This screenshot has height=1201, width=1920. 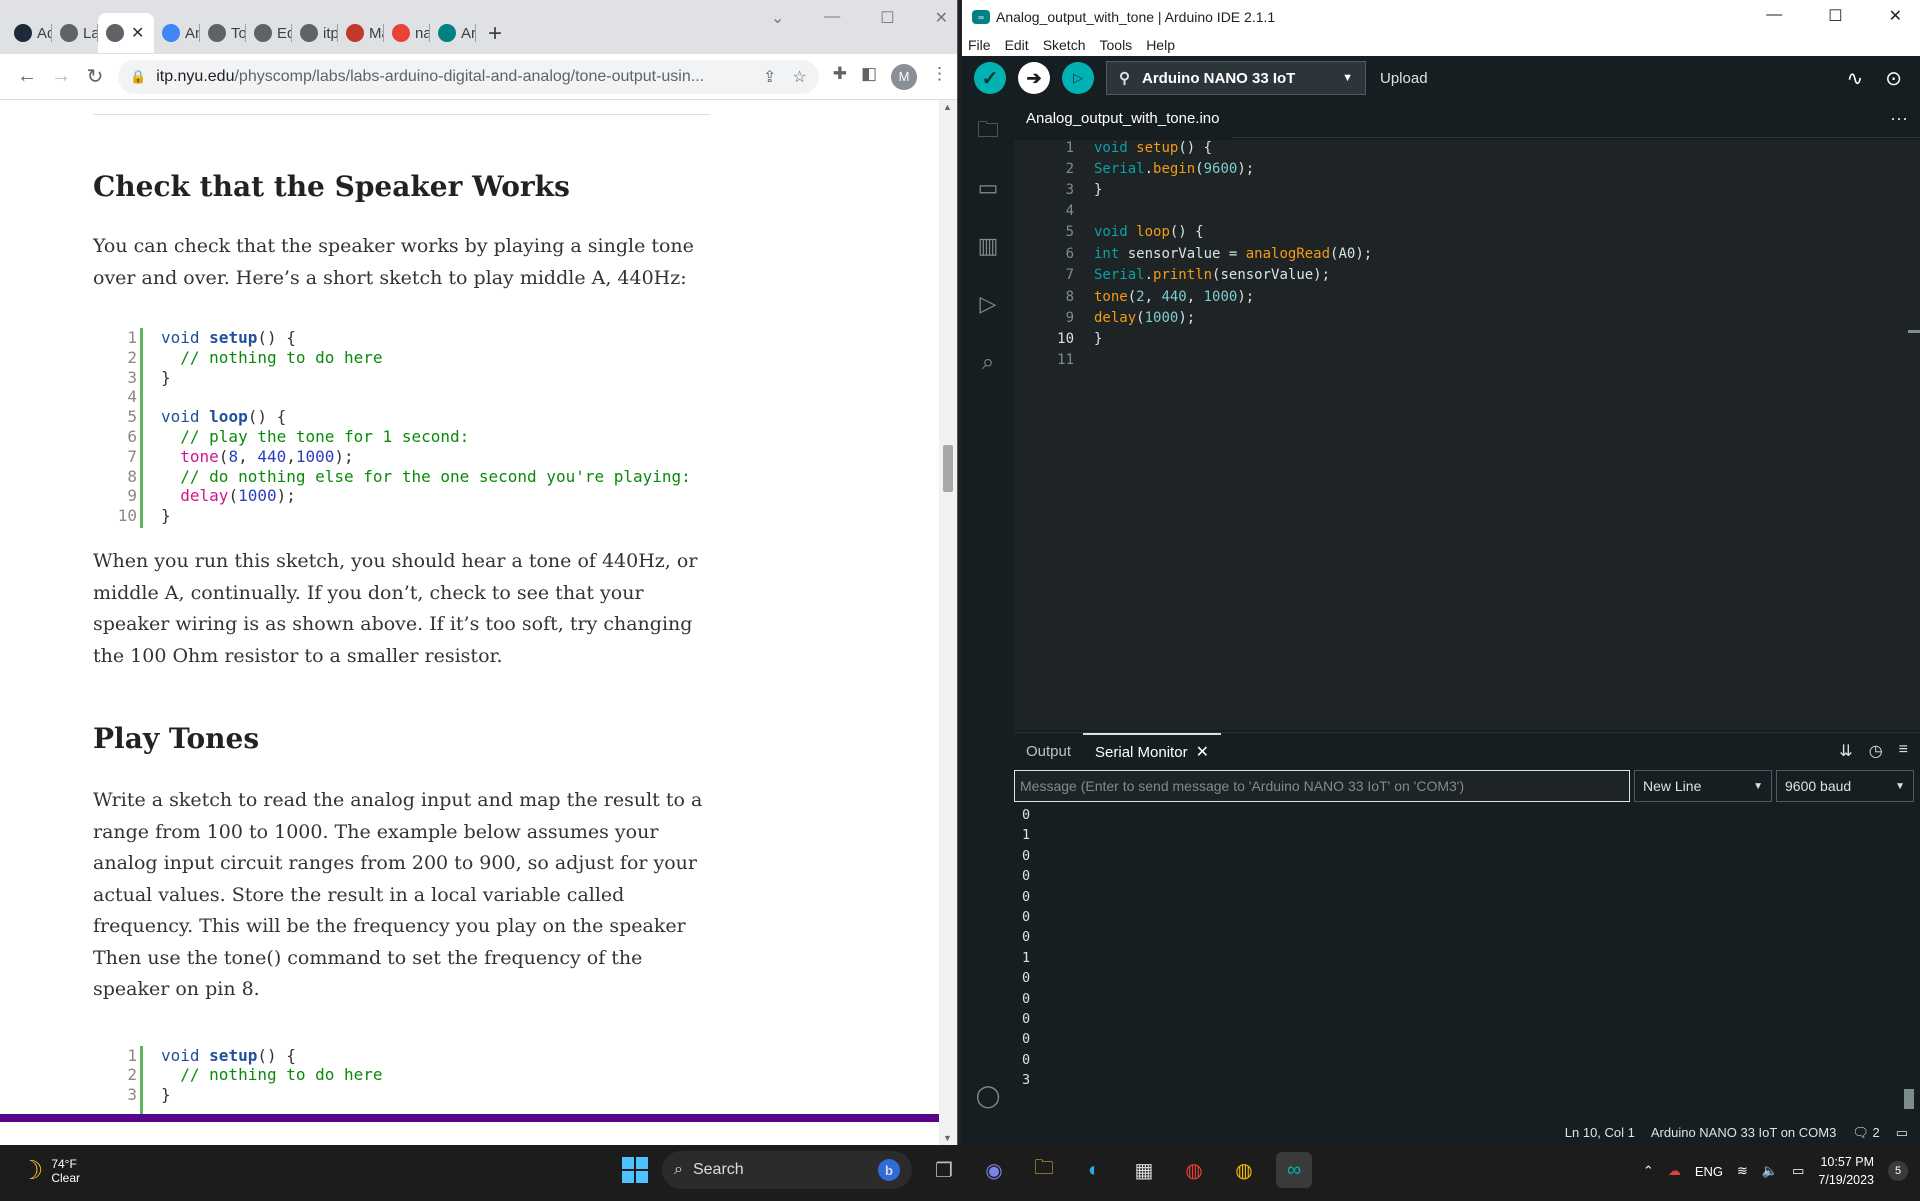 I want to click on debug-button: ▷, so click(x=1078, y=78).